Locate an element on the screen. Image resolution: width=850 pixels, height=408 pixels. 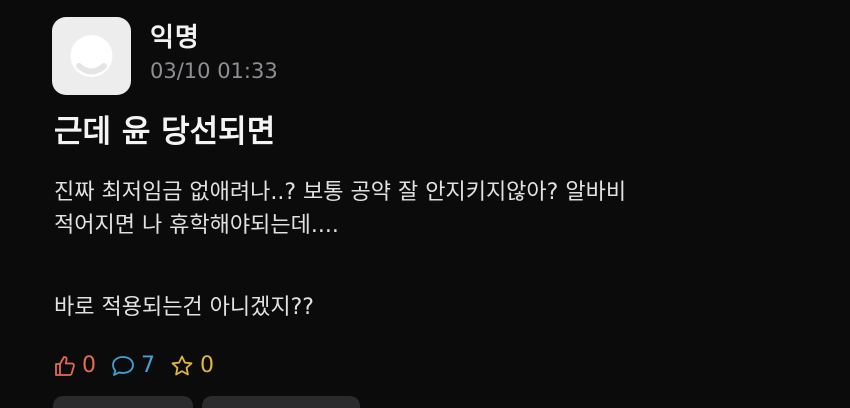
comment-button: 7 is located at coordinates (132, 366).